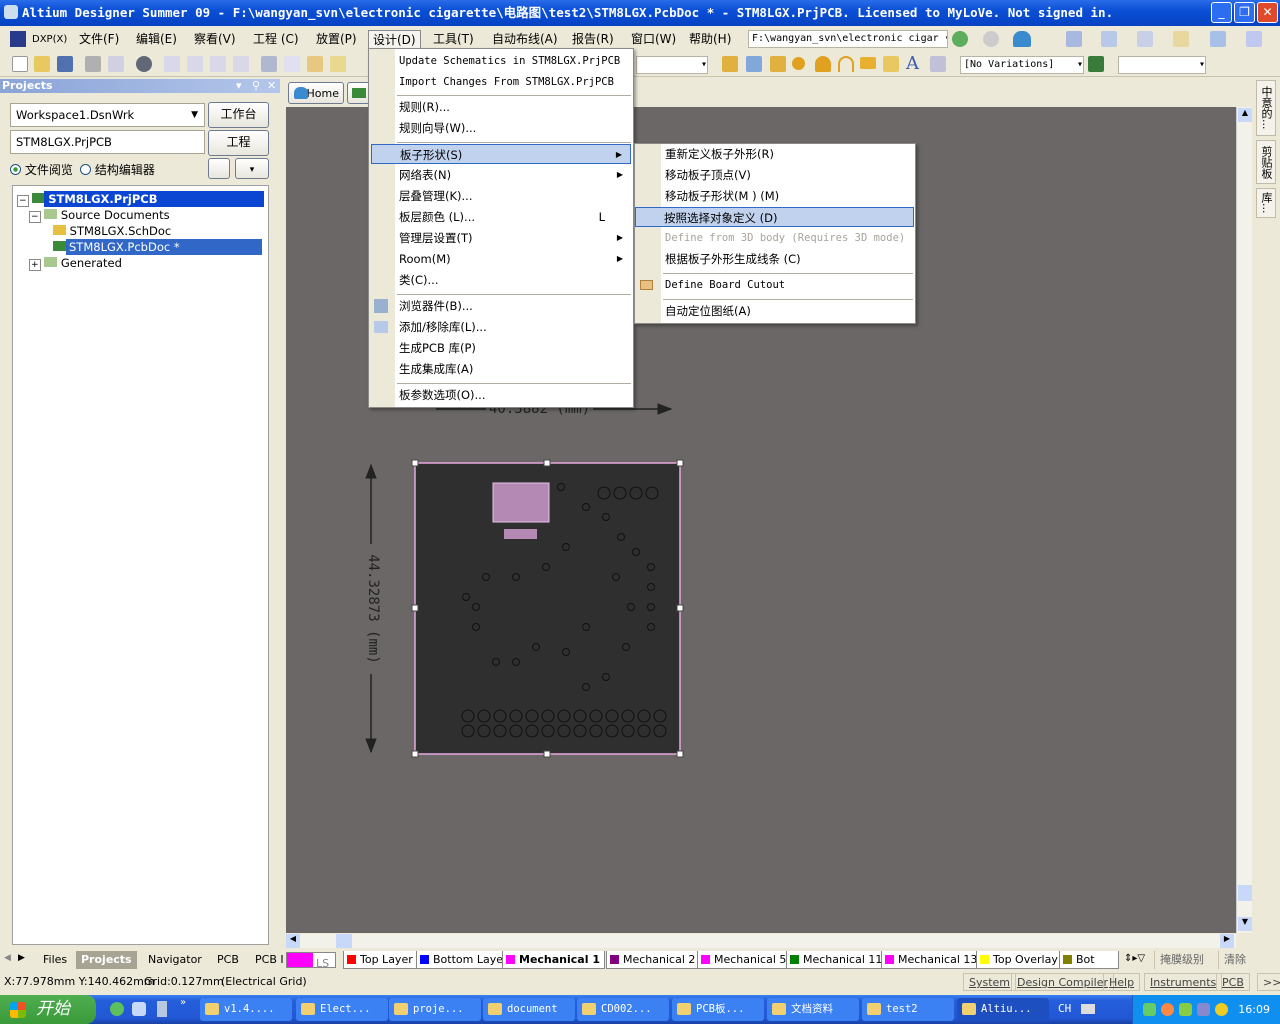 The height and width of the screenshot is (1024, 1280). I want to click on layer-tab: Top Overlay, so click(1019, 960).